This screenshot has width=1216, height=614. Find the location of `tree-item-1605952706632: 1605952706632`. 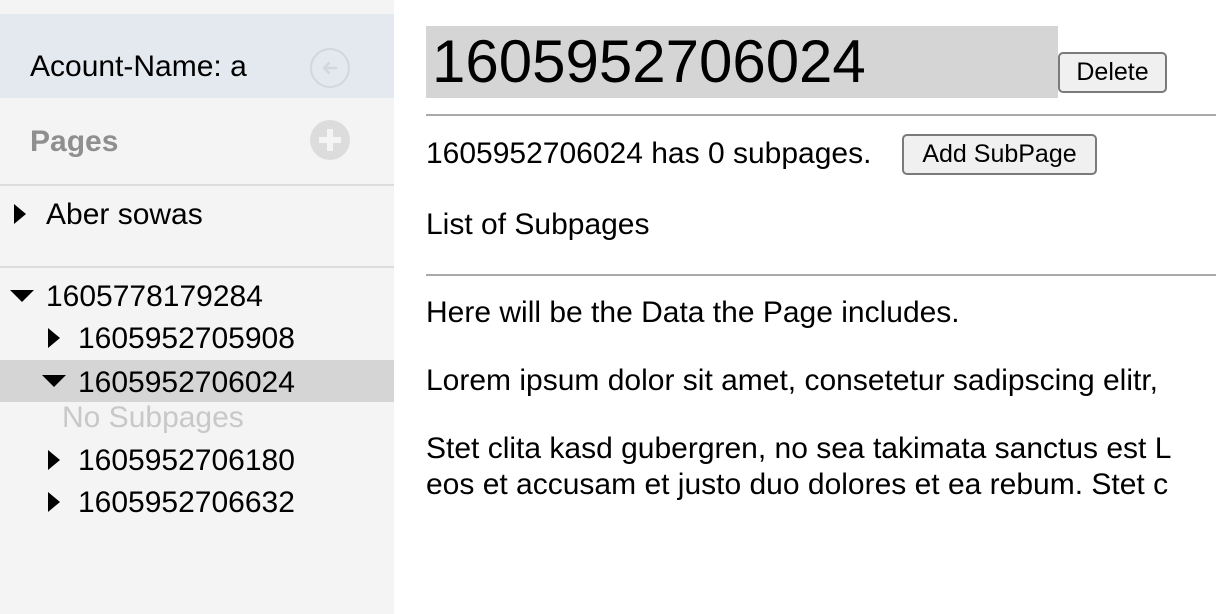

tree-item-1605952706632: 1605952706632 is located at coordinates (197, 501).